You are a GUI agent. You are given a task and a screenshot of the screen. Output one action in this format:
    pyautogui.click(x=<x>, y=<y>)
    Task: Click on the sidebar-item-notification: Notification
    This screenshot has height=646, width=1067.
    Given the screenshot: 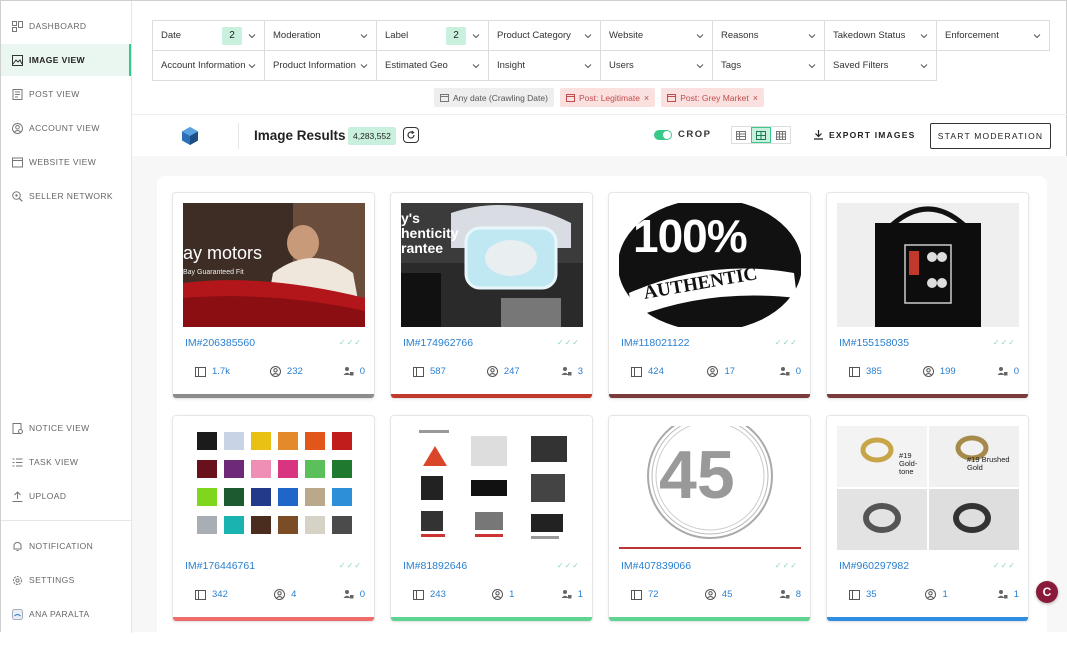 What is the action you would take?
    pyautogui.click(x=66, y=546)
    